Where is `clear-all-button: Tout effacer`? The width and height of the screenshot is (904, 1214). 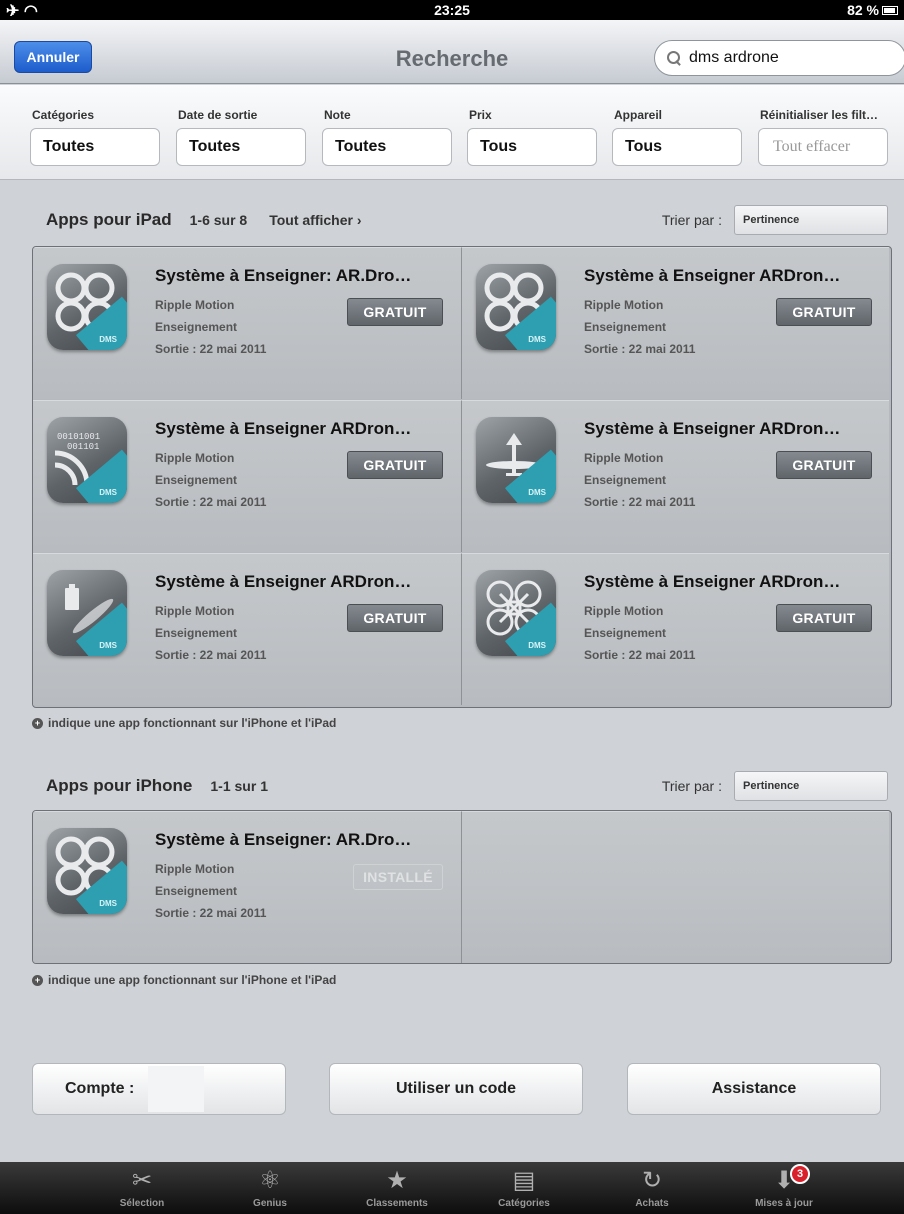
clear-all-button: Tout effacer is located at coordinates (823, 147).